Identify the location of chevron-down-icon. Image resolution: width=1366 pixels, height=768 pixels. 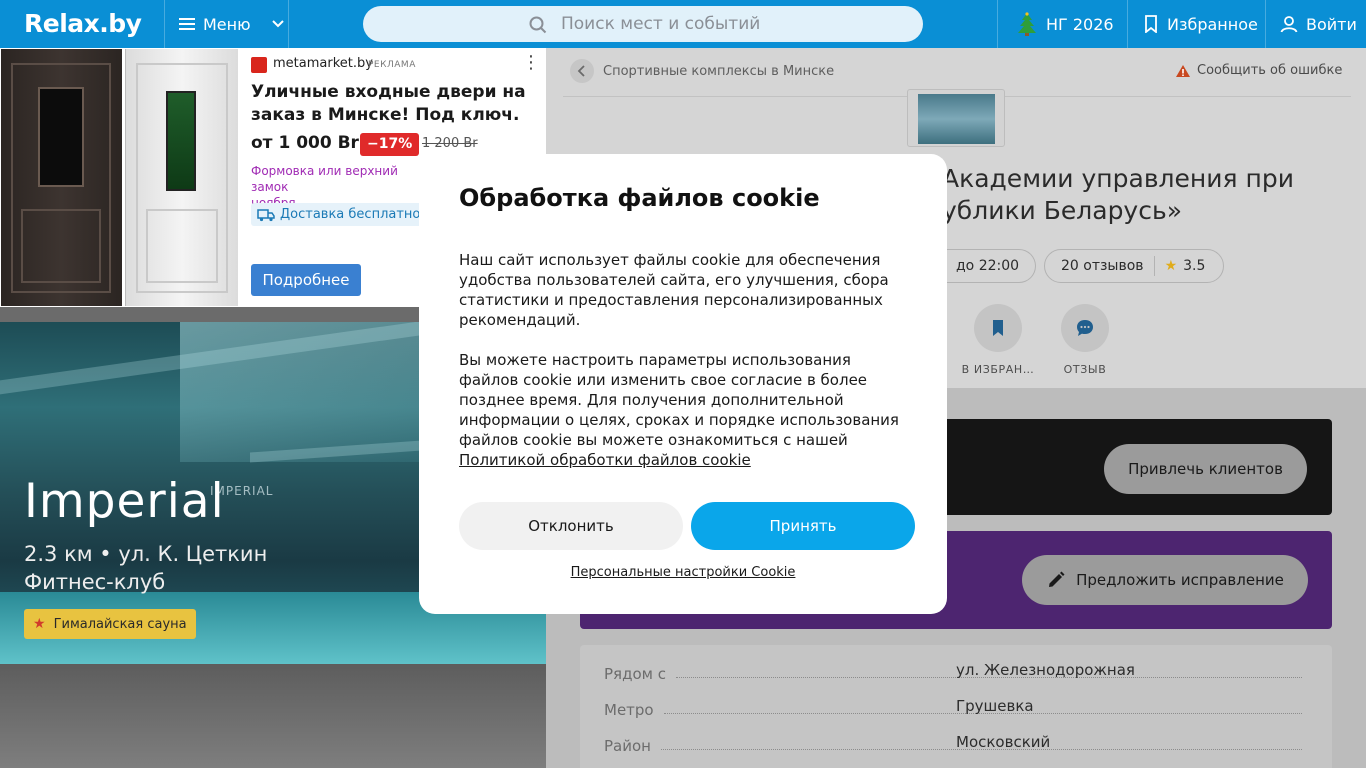
(277, 24).